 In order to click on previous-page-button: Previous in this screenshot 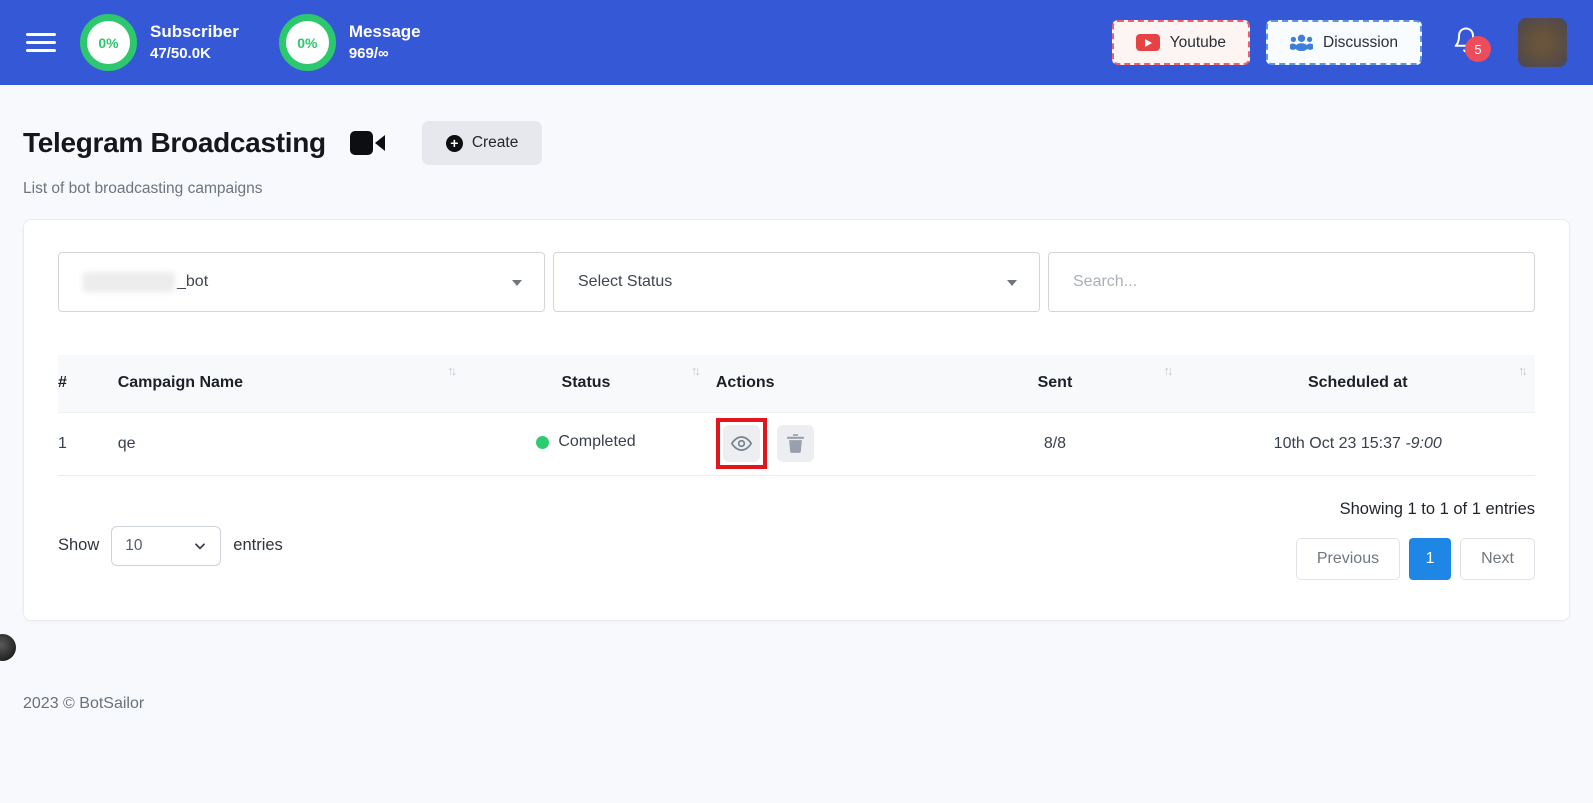, I will do `click(1348, 558)`.